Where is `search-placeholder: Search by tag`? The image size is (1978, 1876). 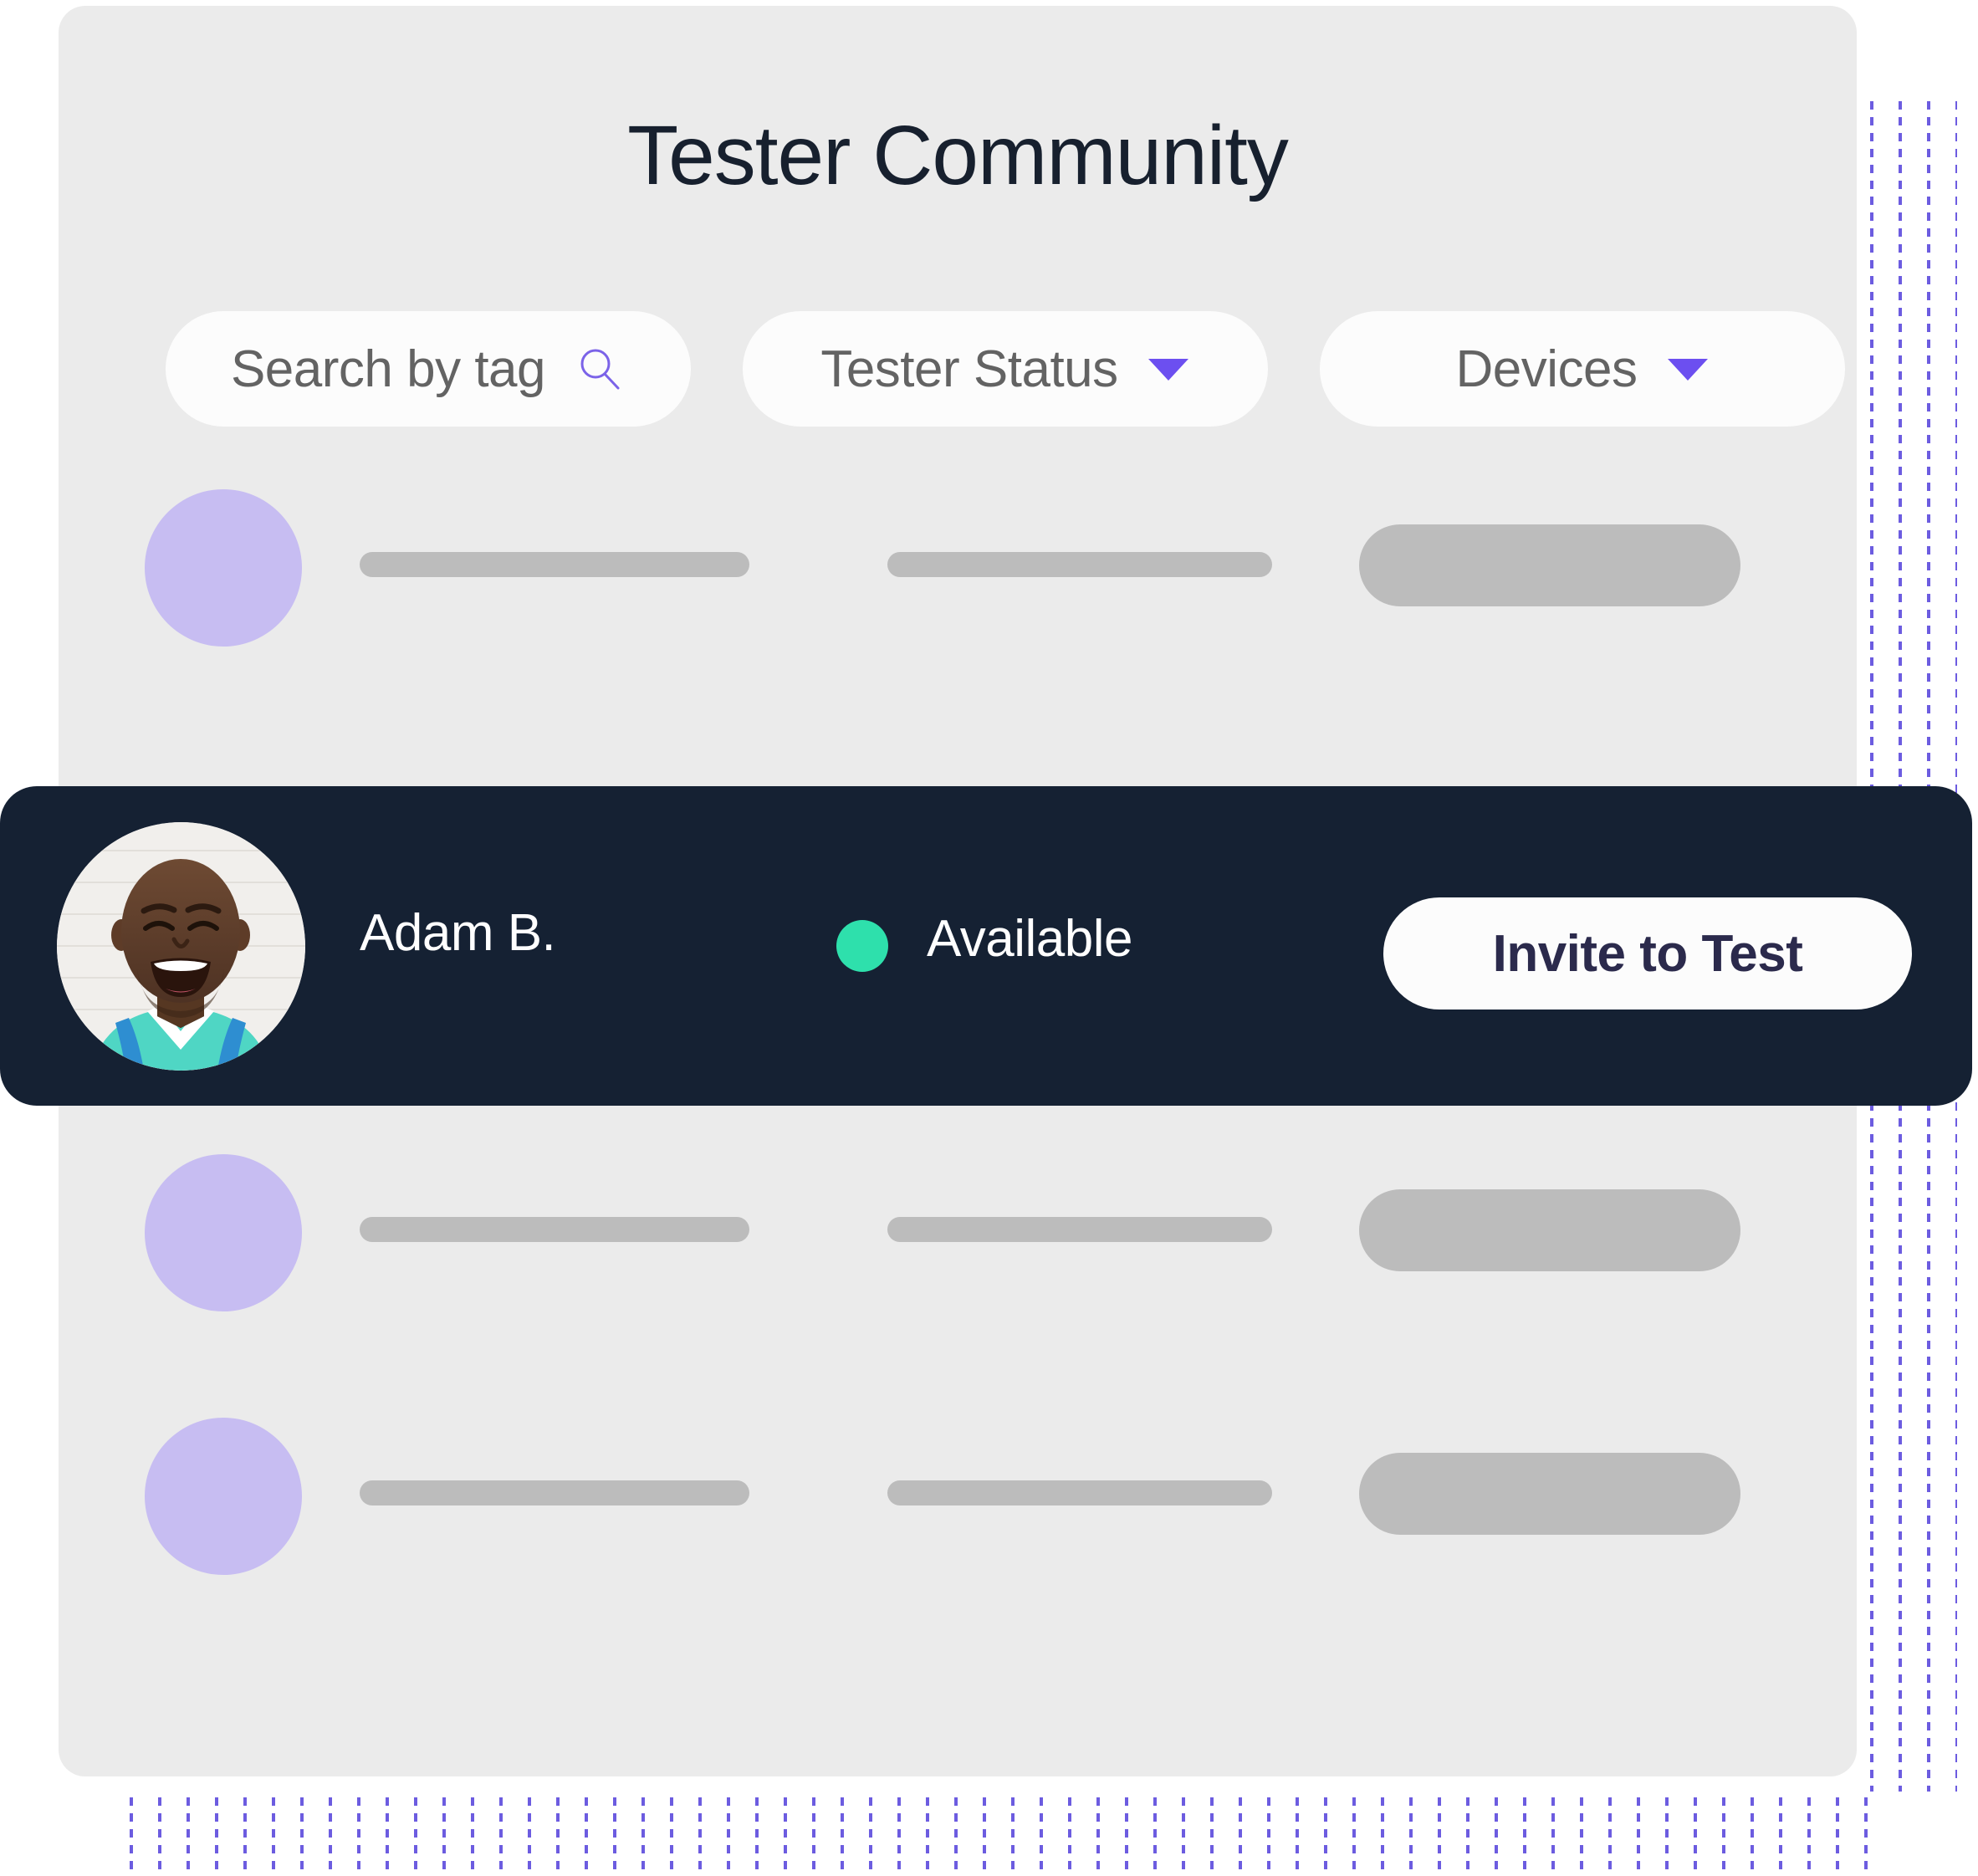
search-placeholder: Search by tag is located at coordinates (388, 369).